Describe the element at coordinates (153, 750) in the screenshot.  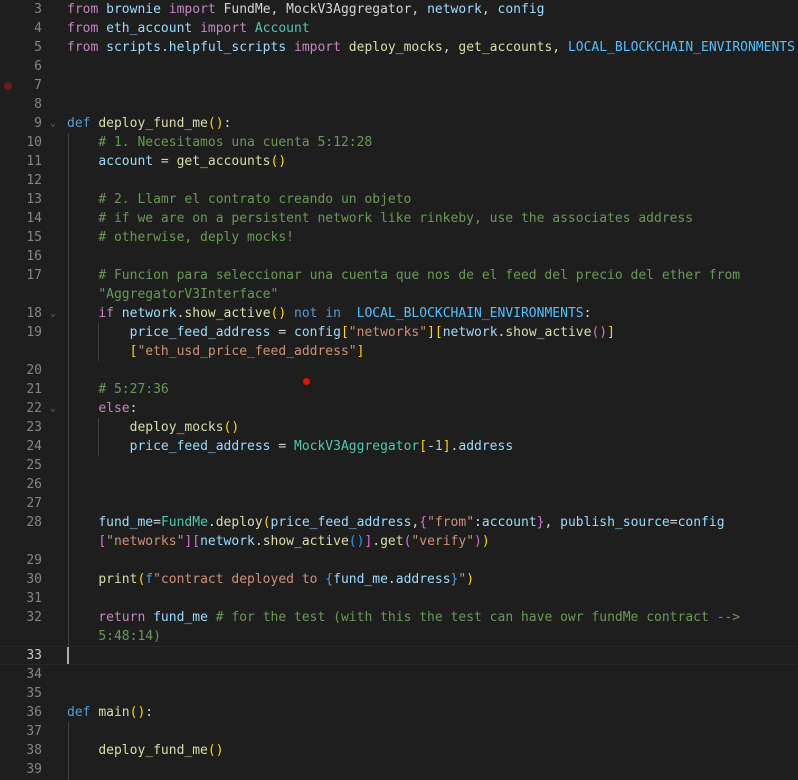
I see `code-token: deploy_fund_me` at that location.